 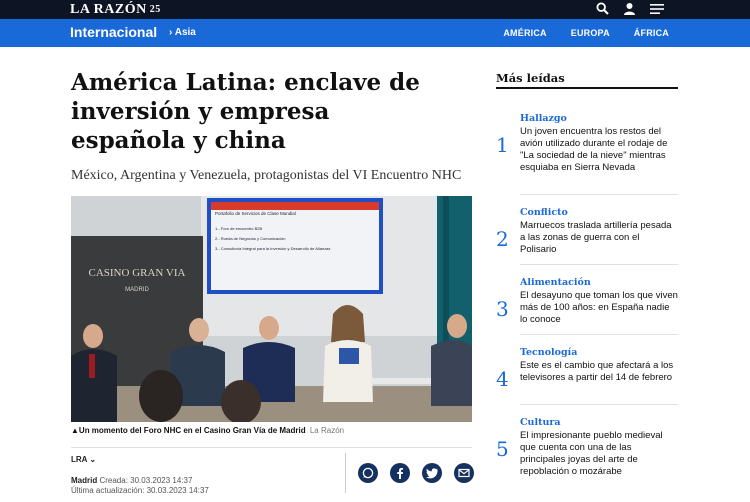 What do you see at coordinates (590, 33) in the screenshot?
I see `nav-europa: EUROPA` at bounding box center [590, 33].